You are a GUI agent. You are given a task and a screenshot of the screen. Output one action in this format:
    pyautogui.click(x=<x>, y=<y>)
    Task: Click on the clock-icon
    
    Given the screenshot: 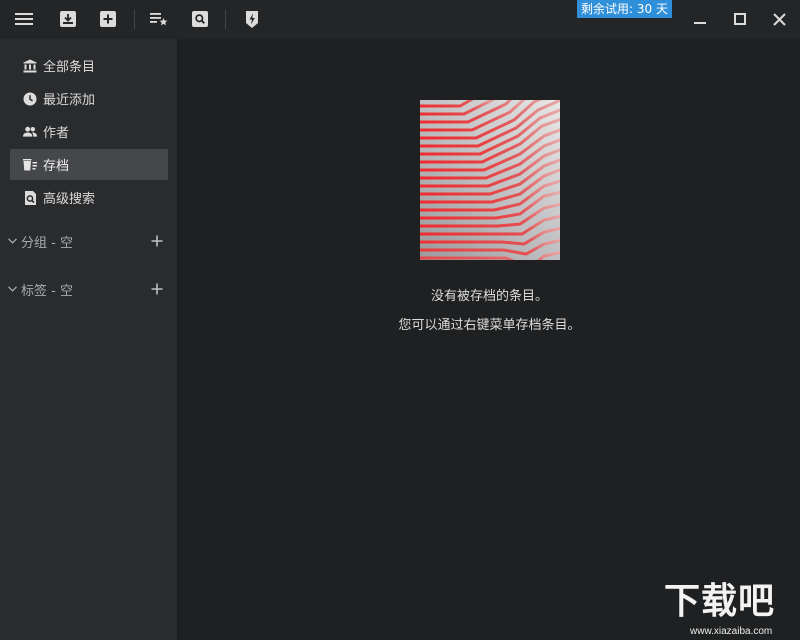 What is the action you would take?
    pyautogui.click(x=30, y=99)
    